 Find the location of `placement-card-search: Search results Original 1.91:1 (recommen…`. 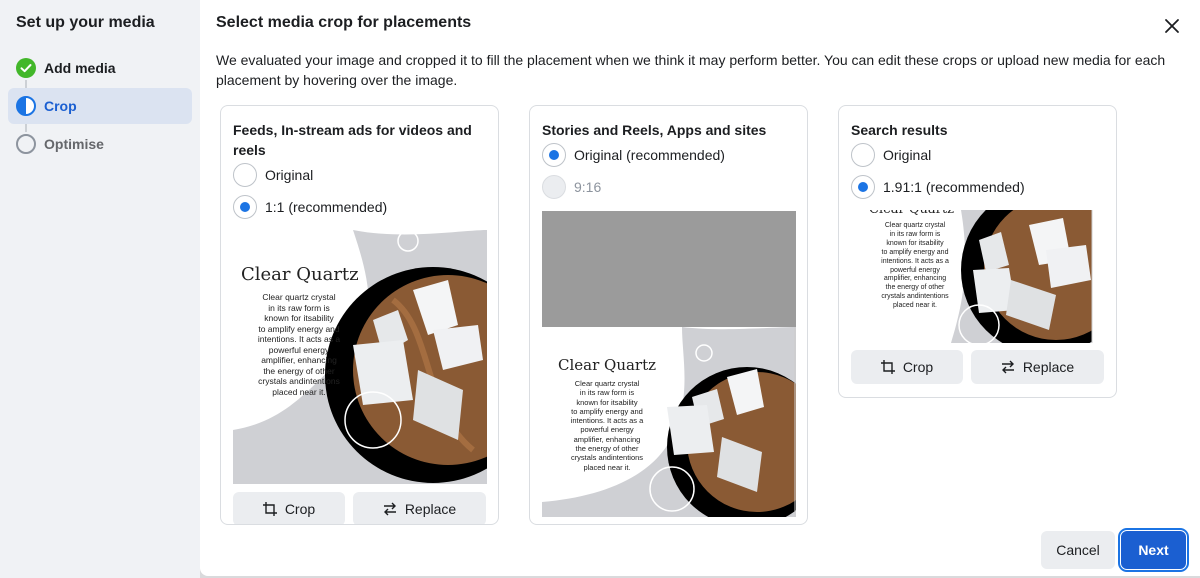

placement-card-search: Search results Original 1.91:1 (recommen… is located at coordinates (977, 251).